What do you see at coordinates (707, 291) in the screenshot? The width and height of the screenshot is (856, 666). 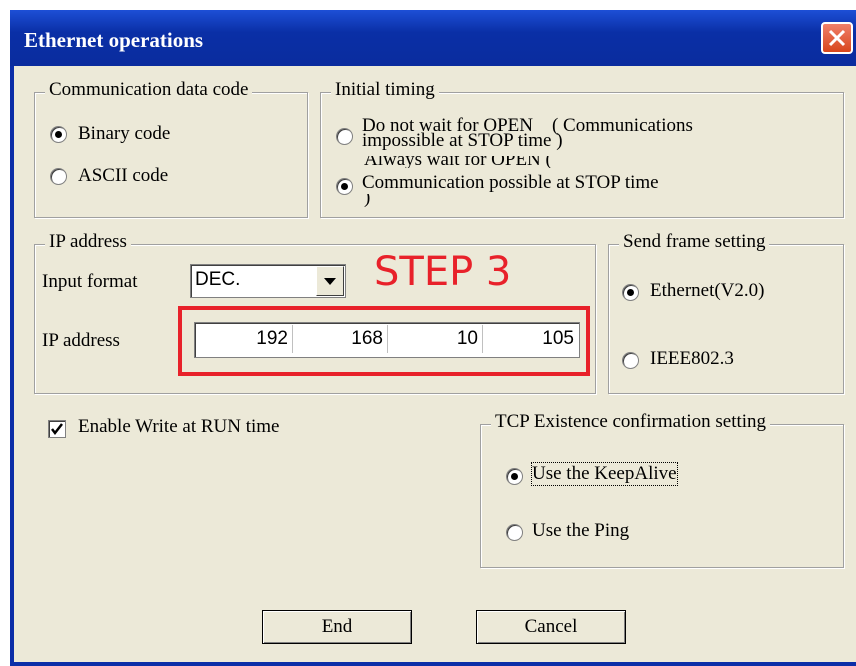 I see `ethernet-v2-label: Ethernet(V2.0)` at bounding box center [707, 291].